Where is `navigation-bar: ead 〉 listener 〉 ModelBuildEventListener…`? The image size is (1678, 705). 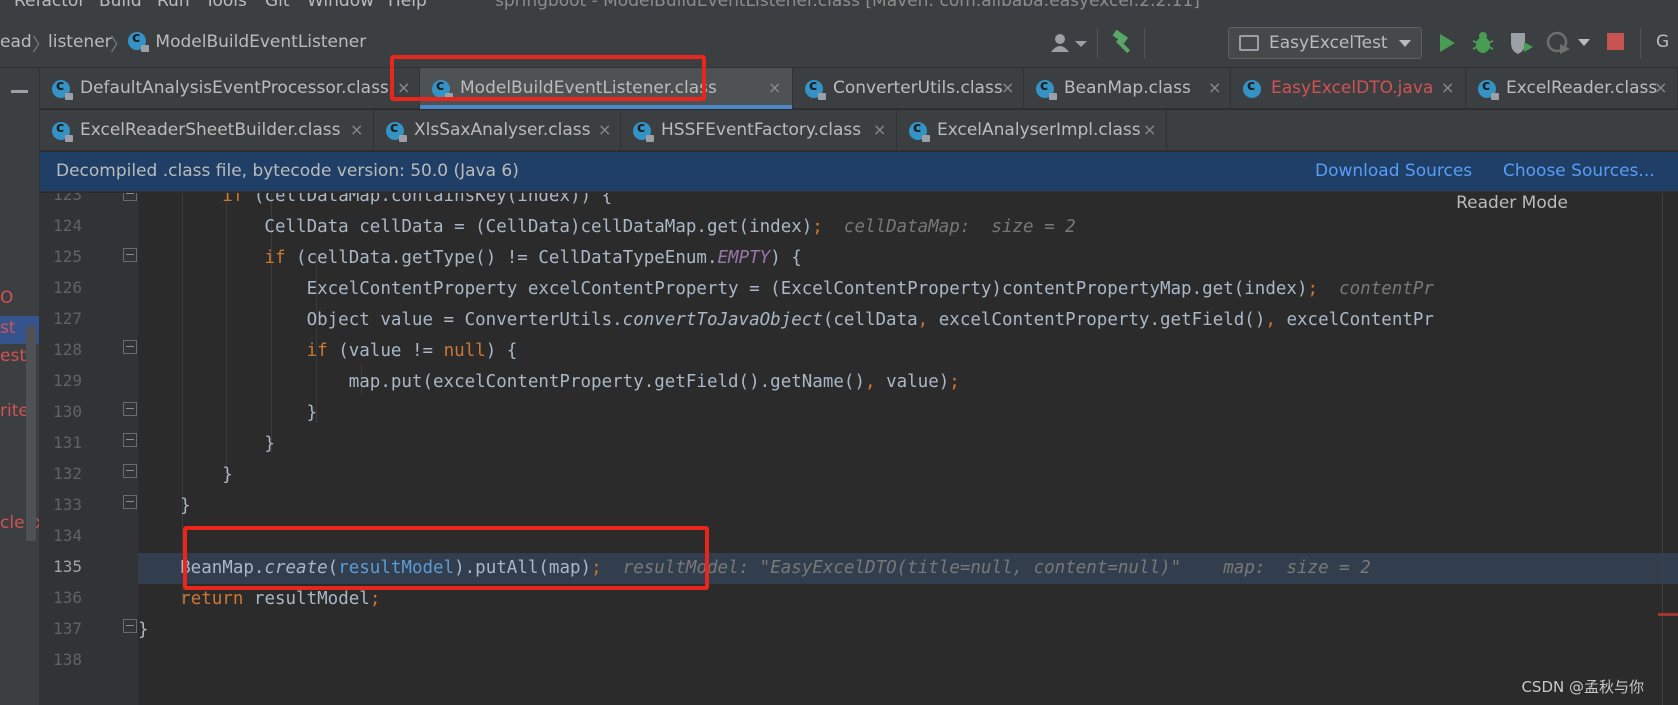 navigation-bar: ead 〉 listener 〉 ModelBuildEventListener… is located at coordinates (839, 43).